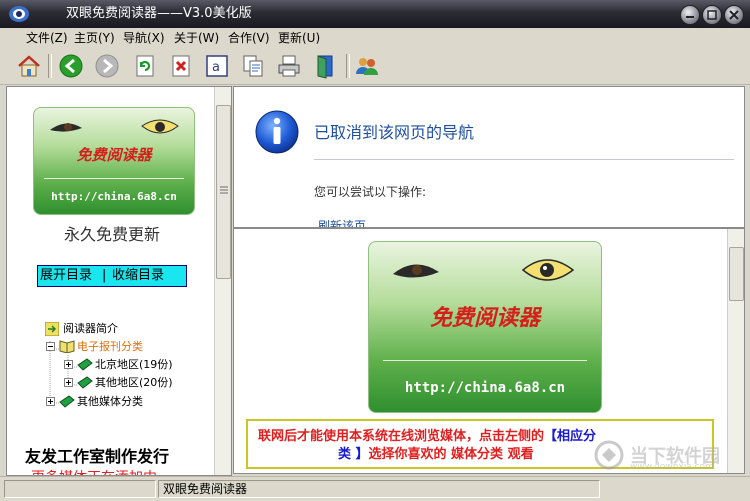  I want to click on notice-line-2: 类 】选择你喜欢的 媒体分类 观看, so click(436, 452).